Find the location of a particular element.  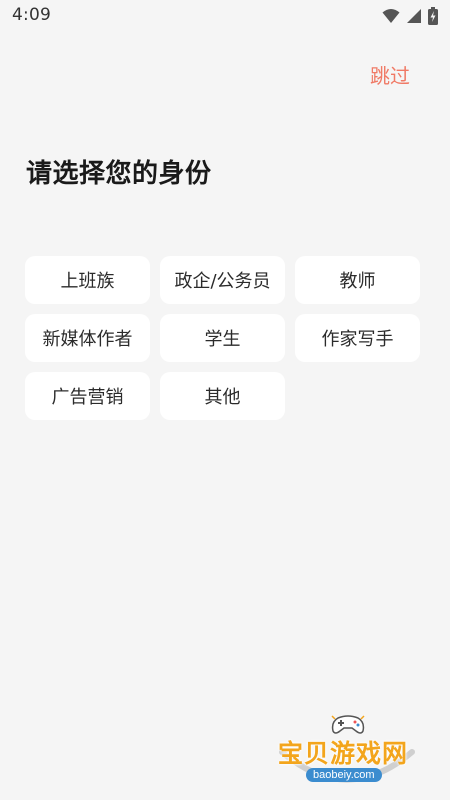

battery-charging-icon is located at coordinates (433, 16).